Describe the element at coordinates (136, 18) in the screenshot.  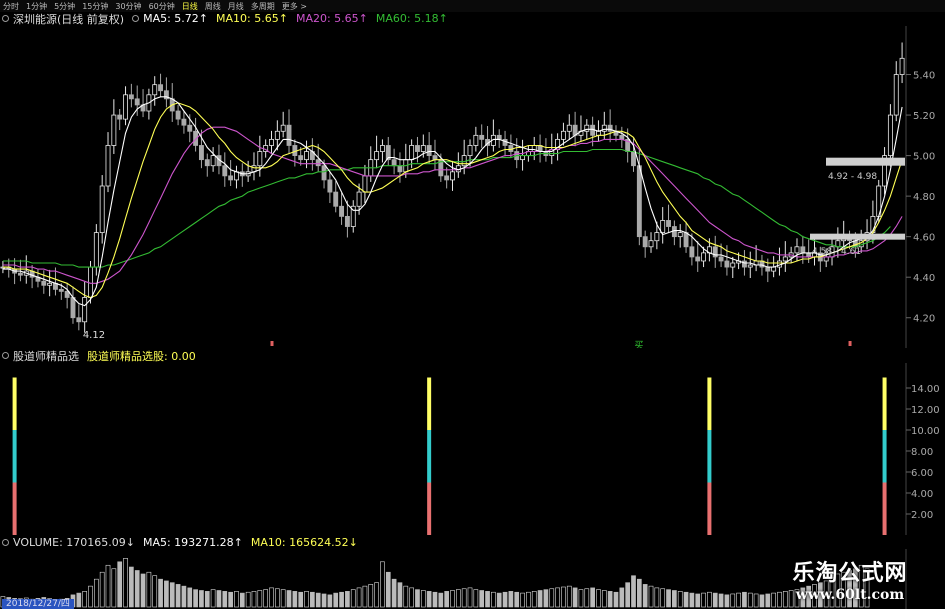
I see `settings-dot-icon` at that location.